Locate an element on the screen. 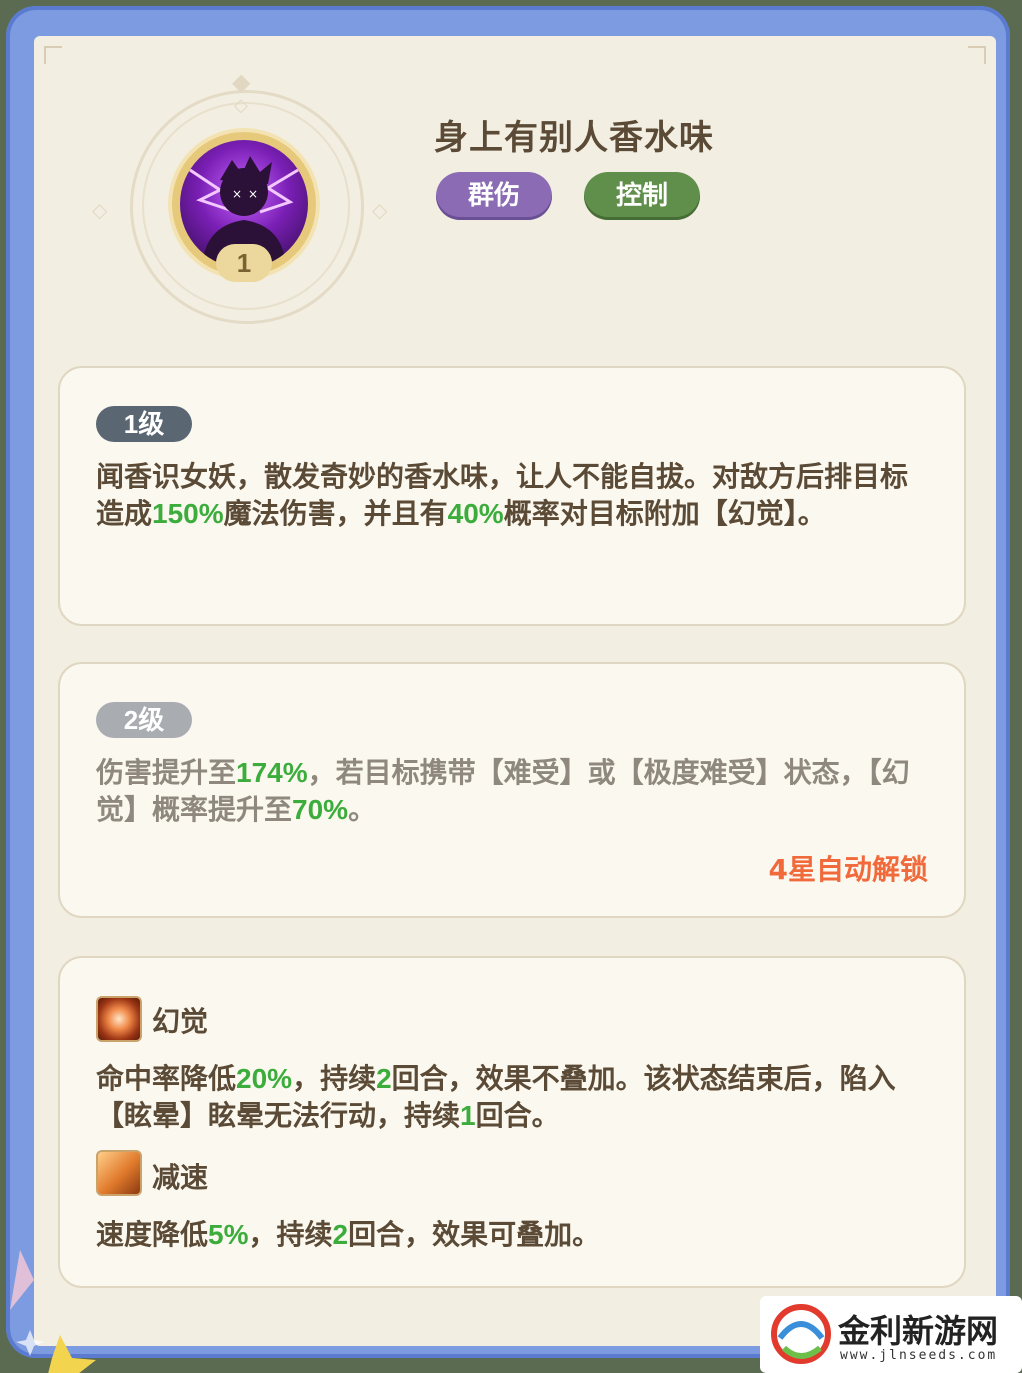 The height and width of the screenshot is (1373, 1022). skill-level-badge: 1 is located at coordinates (244, 263).